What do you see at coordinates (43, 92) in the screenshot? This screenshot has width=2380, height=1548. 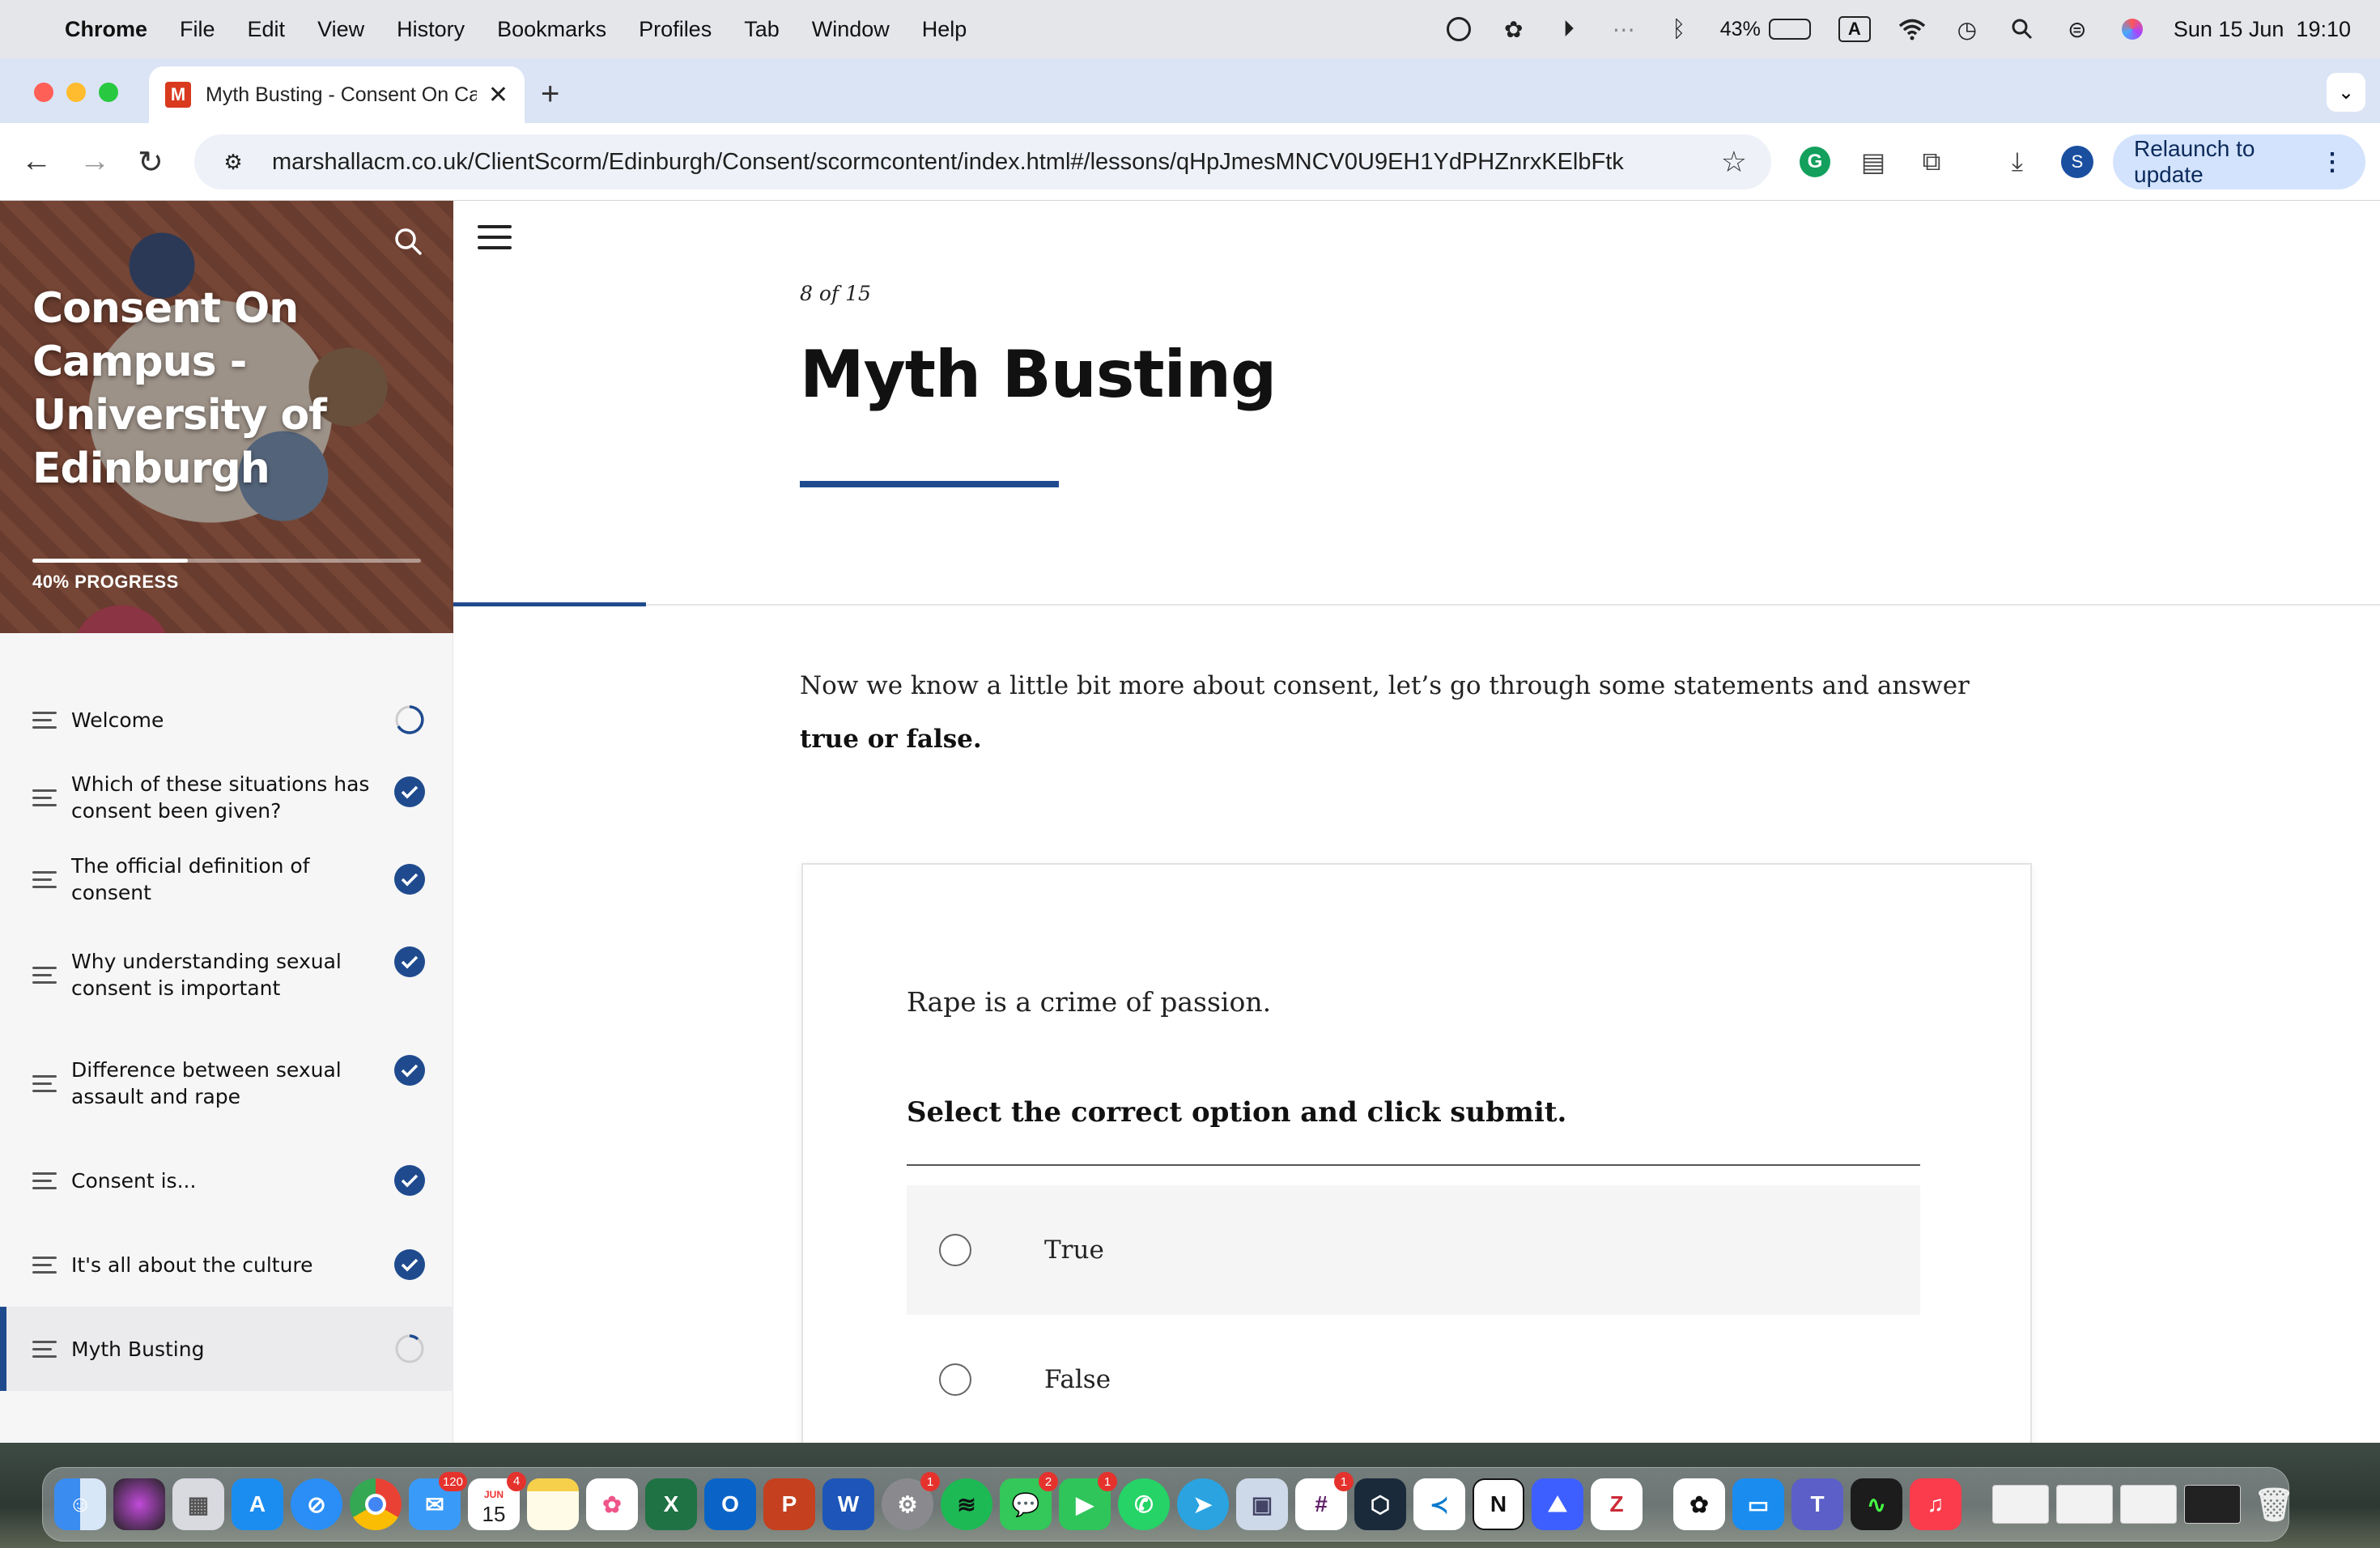 I see `window-close-button` at bounding box center [43, 92].